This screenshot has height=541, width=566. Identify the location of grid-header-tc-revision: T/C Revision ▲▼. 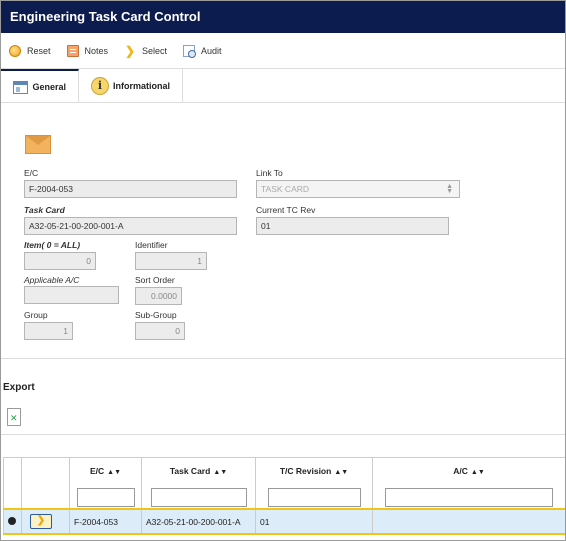
(314, 483).